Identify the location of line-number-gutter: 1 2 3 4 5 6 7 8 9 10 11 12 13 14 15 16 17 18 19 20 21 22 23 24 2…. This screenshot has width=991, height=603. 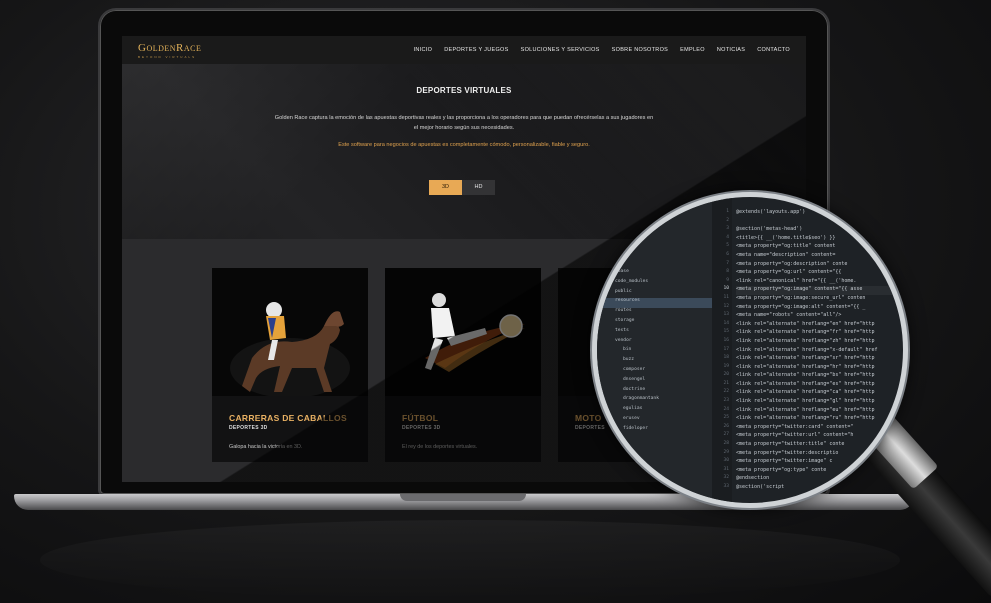
(722, 350).